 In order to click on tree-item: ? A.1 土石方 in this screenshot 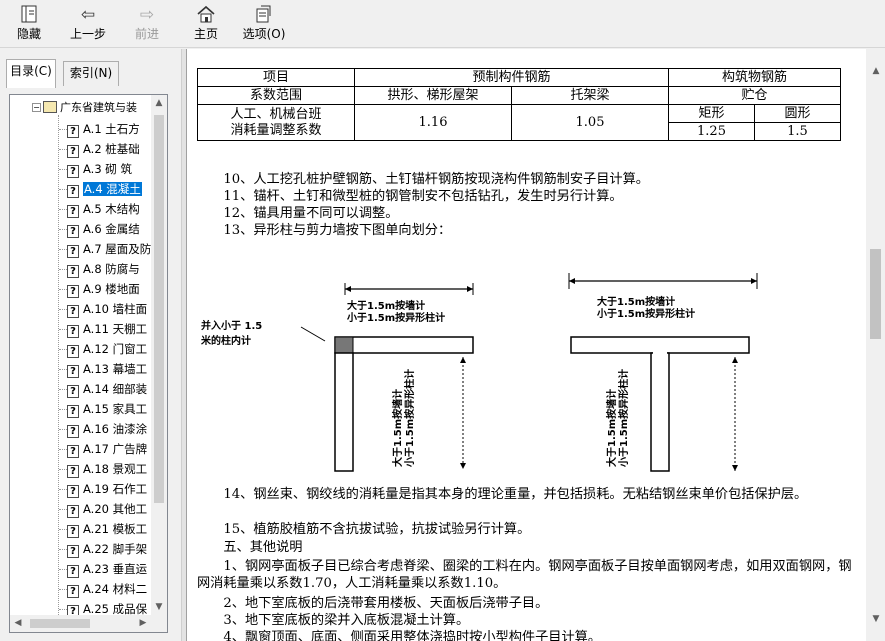, I will do `click(103, 129)`.